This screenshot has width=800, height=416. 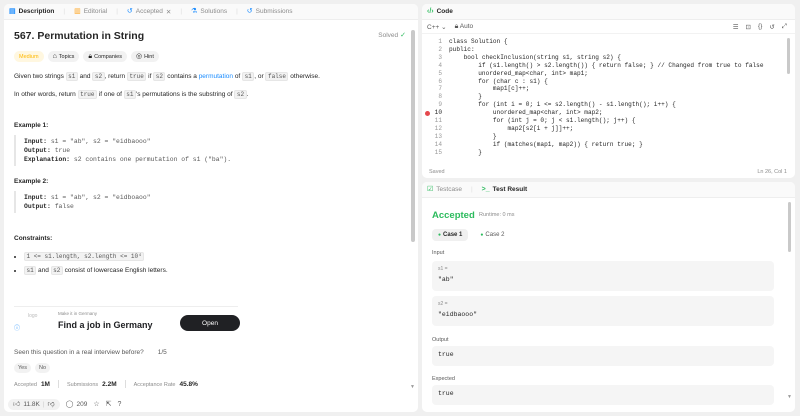 What do you see at coordinates (17, 327) in the screenshot?
I see `ad-info-icon: ⓘ` at bounding box center [17, 327].